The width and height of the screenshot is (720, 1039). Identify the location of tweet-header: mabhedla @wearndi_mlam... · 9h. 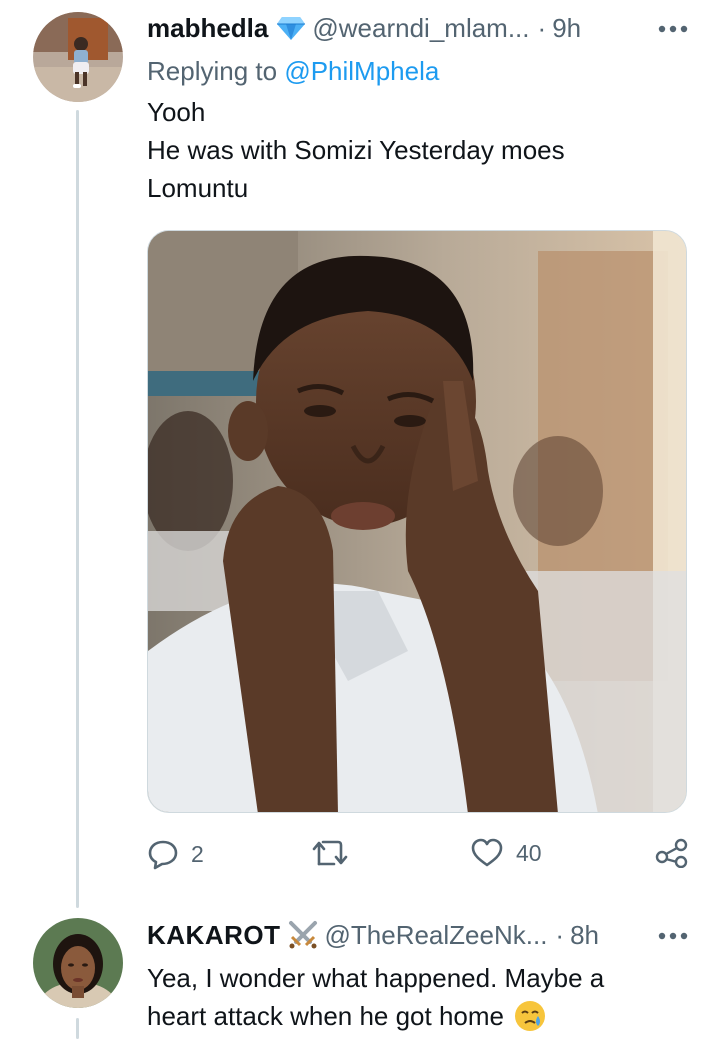
(364, 28).